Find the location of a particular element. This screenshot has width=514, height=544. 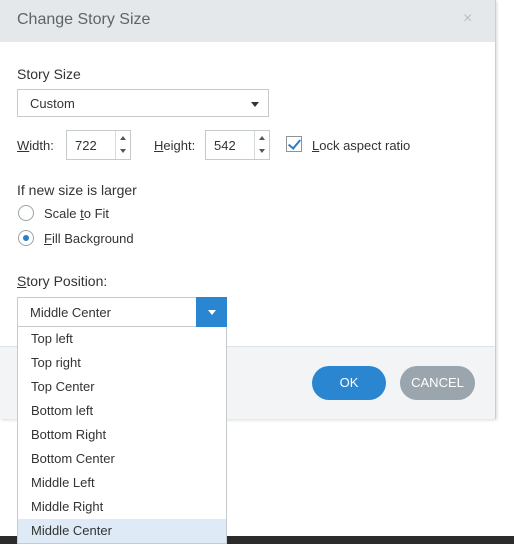

dialog-titlebar: Change Story Size × is located at coordinates (247, 21).